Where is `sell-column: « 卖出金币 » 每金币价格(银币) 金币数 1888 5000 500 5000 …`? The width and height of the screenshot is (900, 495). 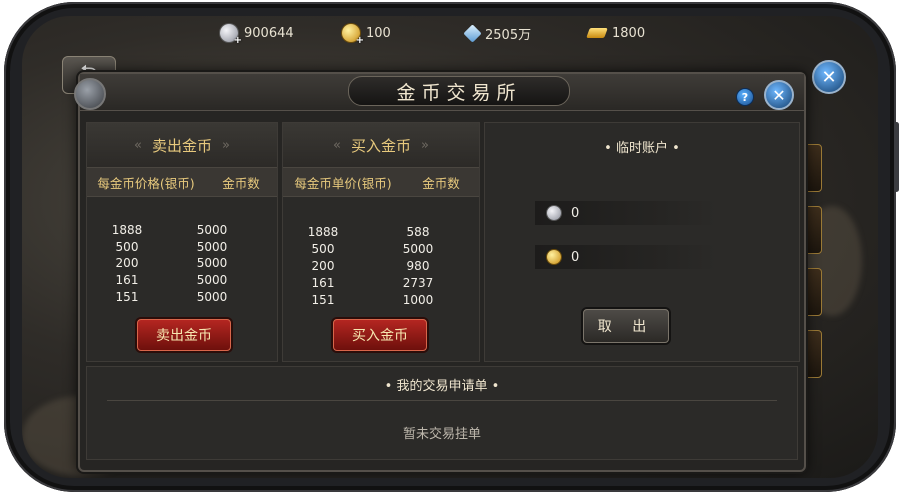
sell-column: « 卖出金币 » 每金币价格(银币) 金币数 1888 5000 500 5000 … is located at coordinates (182, 242).